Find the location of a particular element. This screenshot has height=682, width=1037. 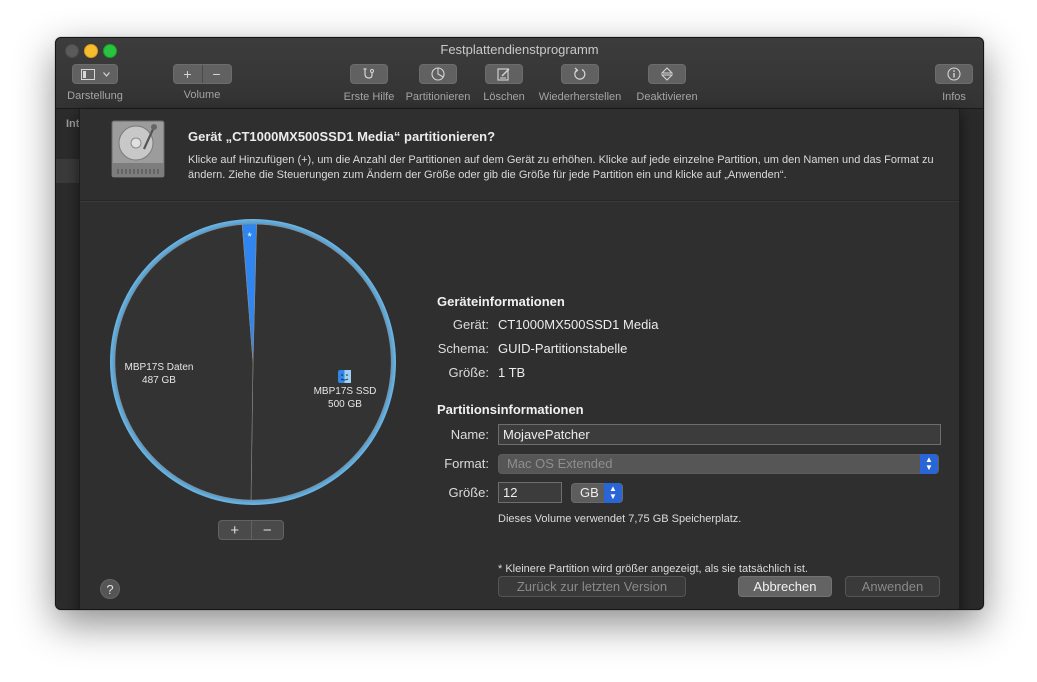

device-size-key: Größe: is located at coordinates (468, 372).